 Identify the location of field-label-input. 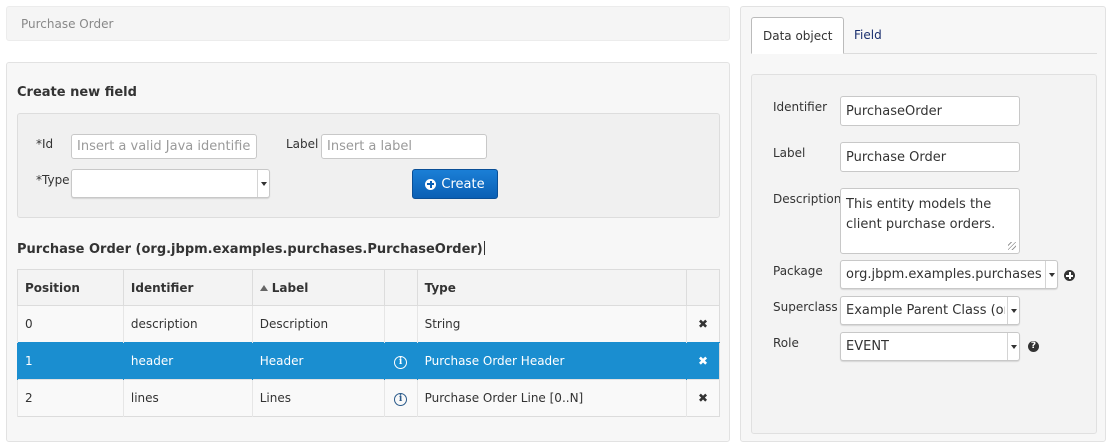
(404, 146).